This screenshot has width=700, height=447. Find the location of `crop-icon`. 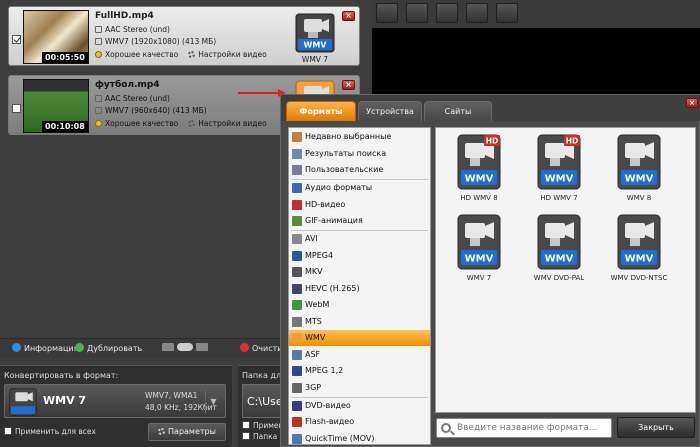

crop-icon is located at coordinates (477, 13).